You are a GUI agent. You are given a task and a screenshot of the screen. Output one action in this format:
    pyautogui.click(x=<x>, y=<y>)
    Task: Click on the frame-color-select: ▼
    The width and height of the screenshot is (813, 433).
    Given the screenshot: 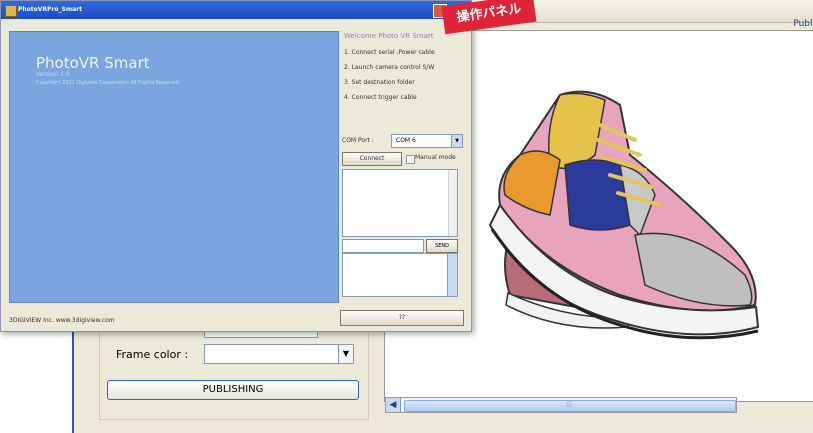 What is the action you would take?
    pyautogui.click(x=279, y=354)
    